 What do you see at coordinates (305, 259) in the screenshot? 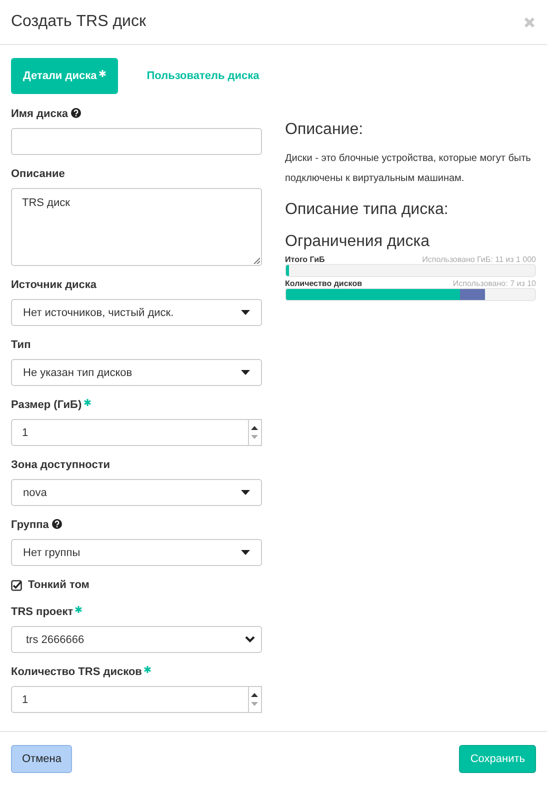
I see `quota-label: Итого ГиБ` at bounding box center [305, 259].